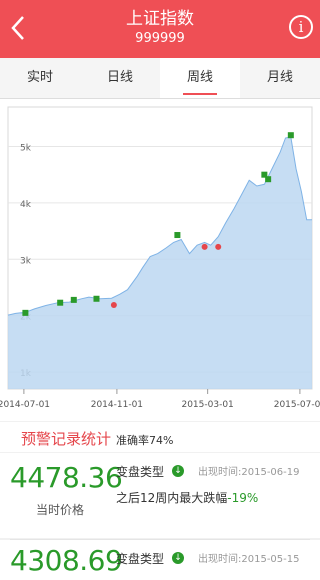 This screenshot has width=320, height=580. I want to click on tab-weekly: 周线, so click(200, 78).